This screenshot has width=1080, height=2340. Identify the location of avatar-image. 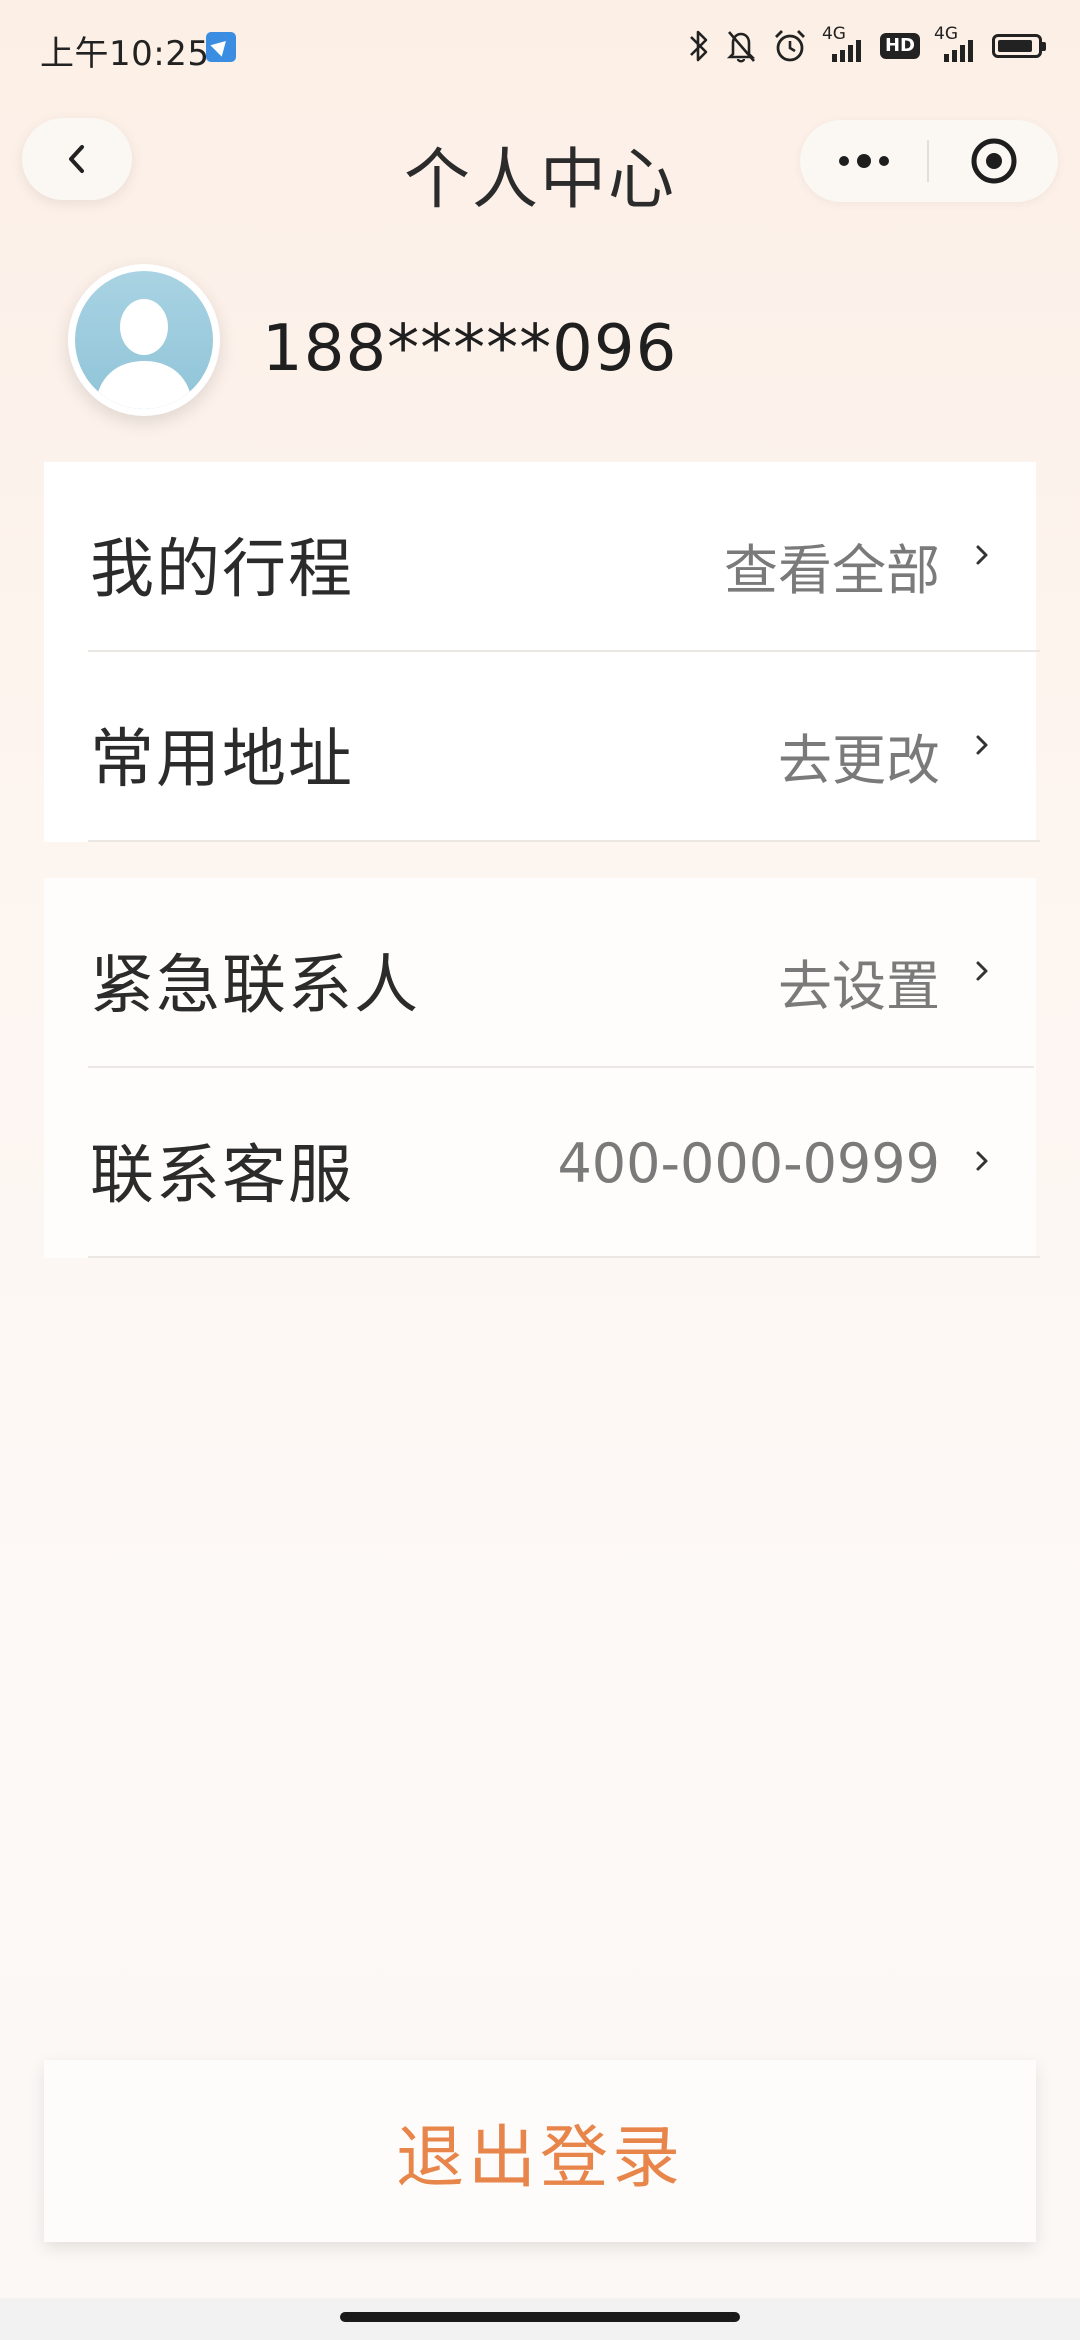
(144, 340).